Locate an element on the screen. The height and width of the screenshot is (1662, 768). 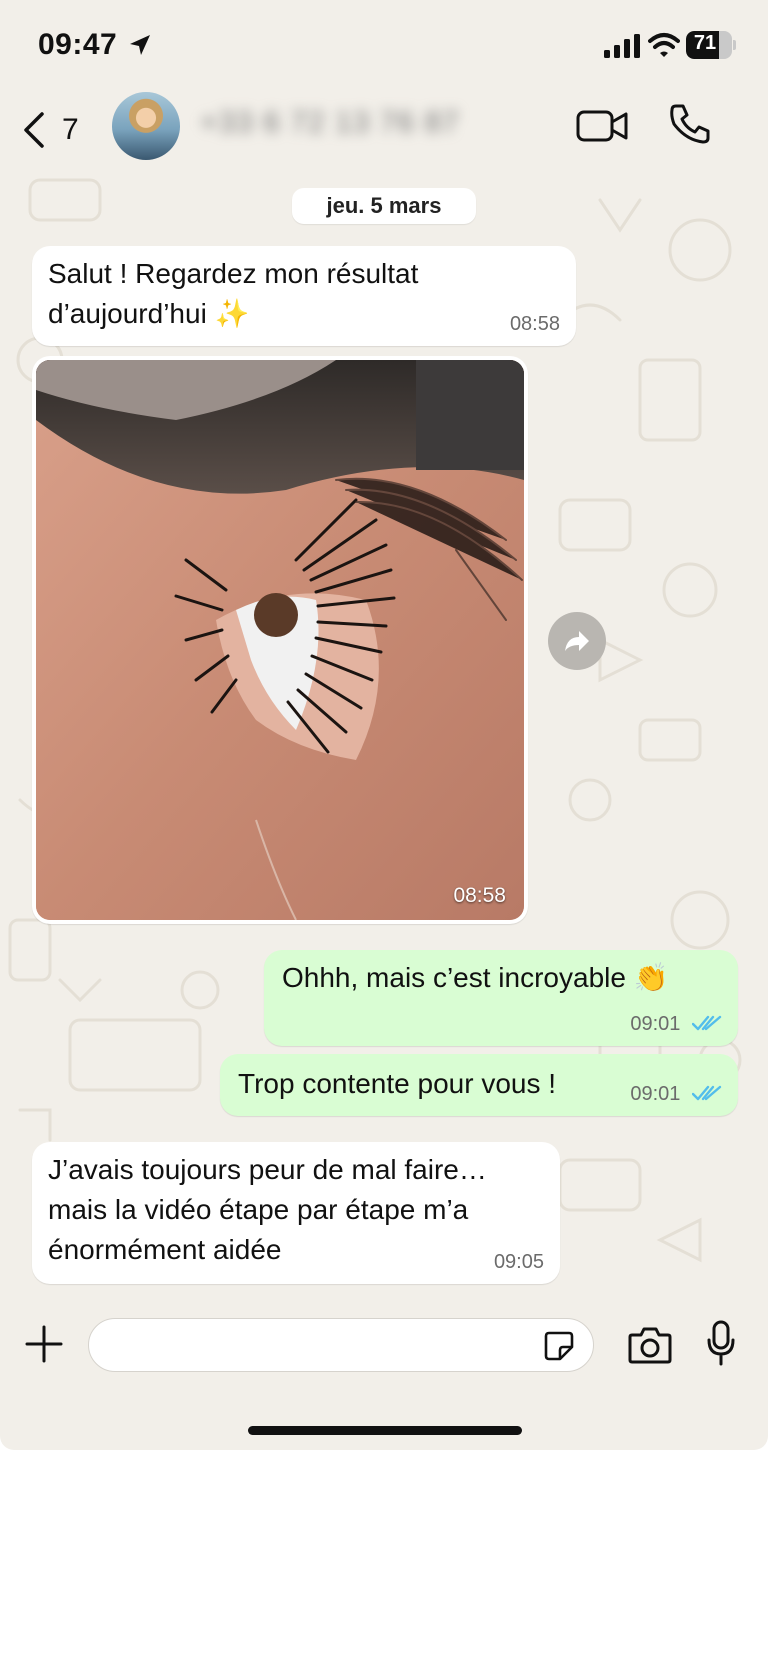
phone-icon is located at coordinates (690, 124).